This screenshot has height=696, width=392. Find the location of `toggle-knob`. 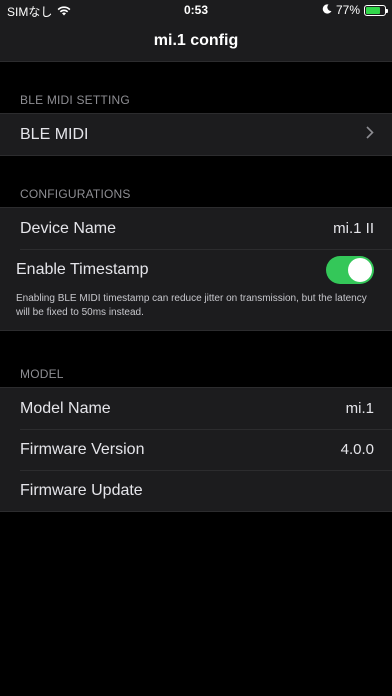

toggle-knob is located at coordinates (360, 269).